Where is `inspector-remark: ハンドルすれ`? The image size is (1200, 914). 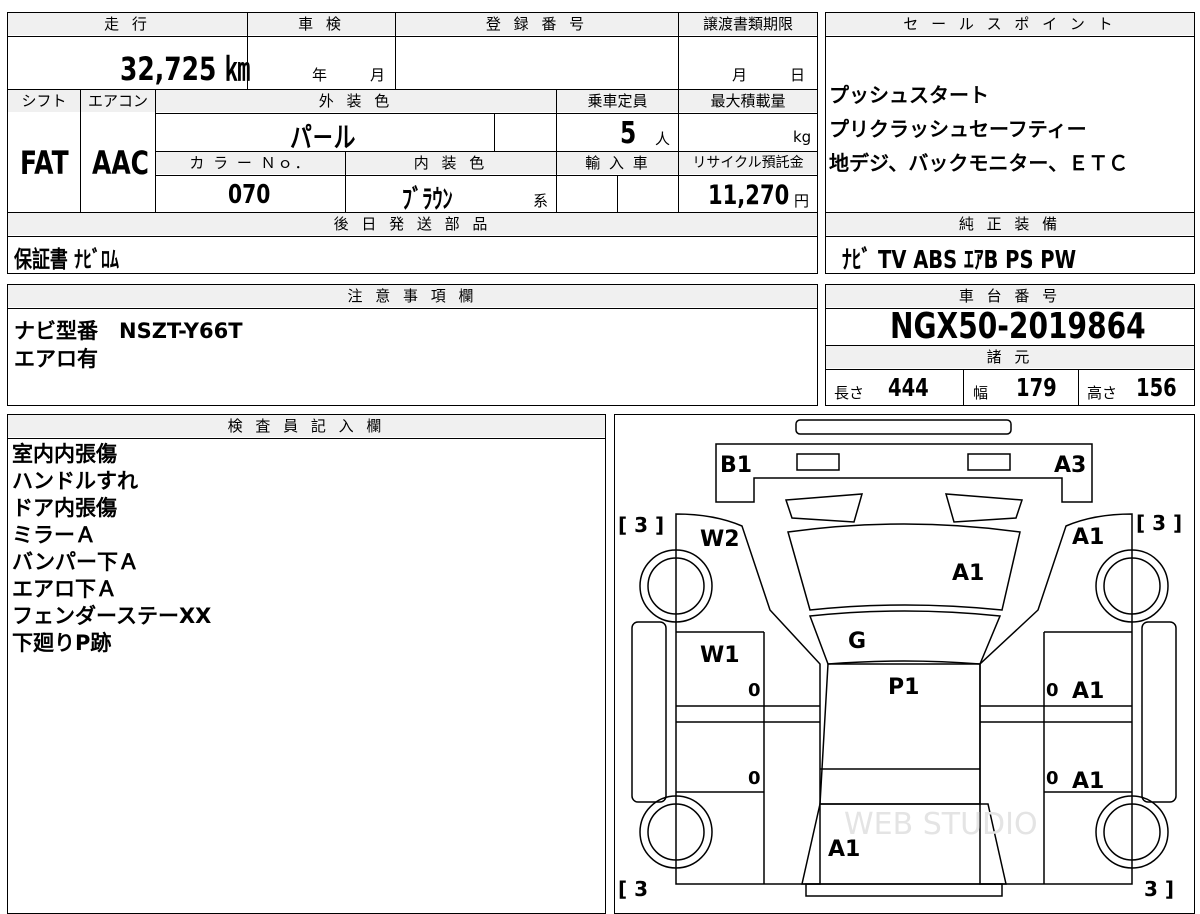 inspector-remark: ハンドルすれ is located at coordinates (75, 481).